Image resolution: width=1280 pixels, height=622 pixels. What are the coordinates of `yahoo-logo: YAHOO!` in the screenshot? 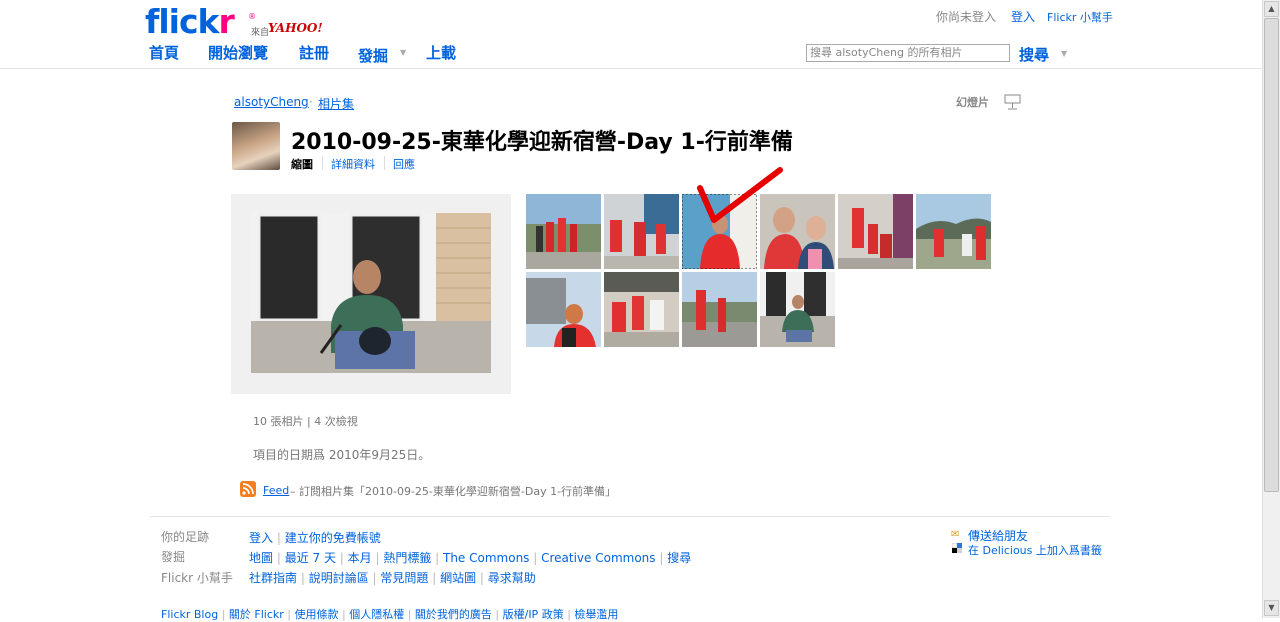 It's located at (295, 28).